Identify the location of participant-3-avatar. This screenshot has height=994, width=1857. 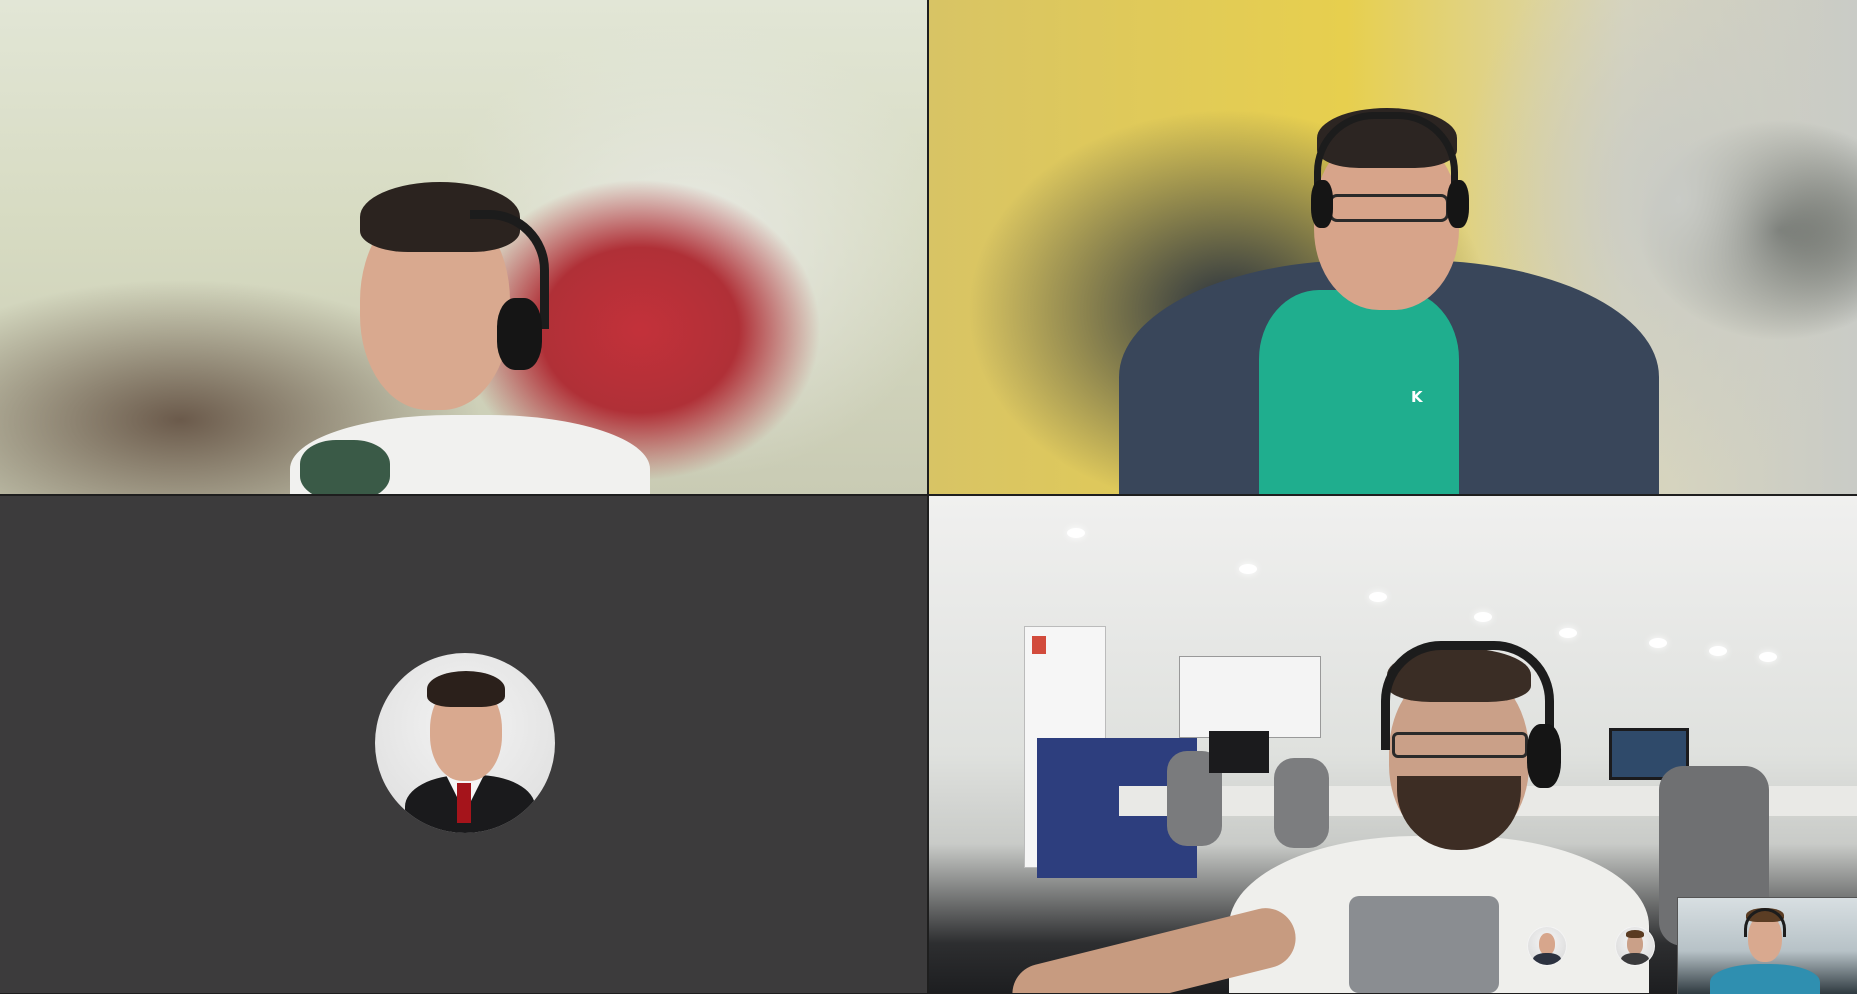
(465, 743).